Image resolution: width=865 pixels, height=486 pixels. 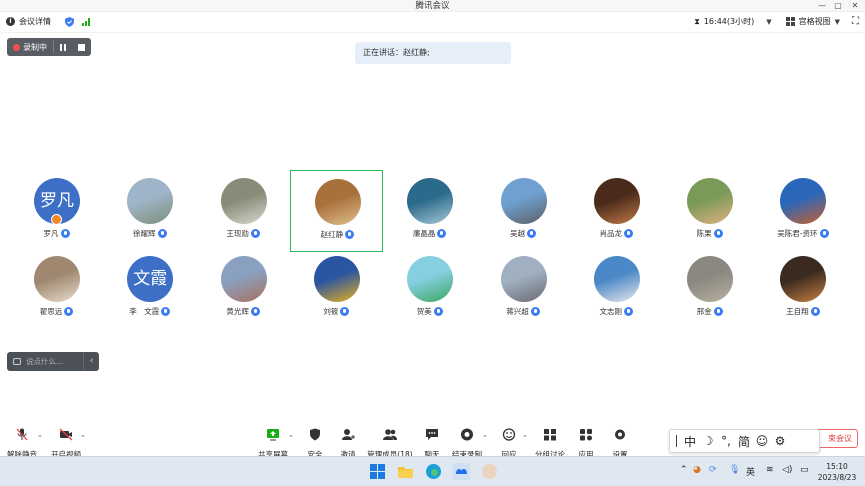 I want to click on participant-tile: 王现勋, so click(x=243, y=211).